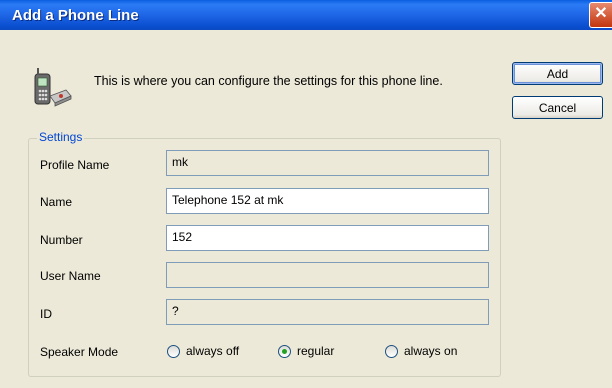 This screenshot has width=612, height=388. Describe the element at coordinates (431, 351) in the screenshot. I see `radio-label-always-on: always on` at that location.